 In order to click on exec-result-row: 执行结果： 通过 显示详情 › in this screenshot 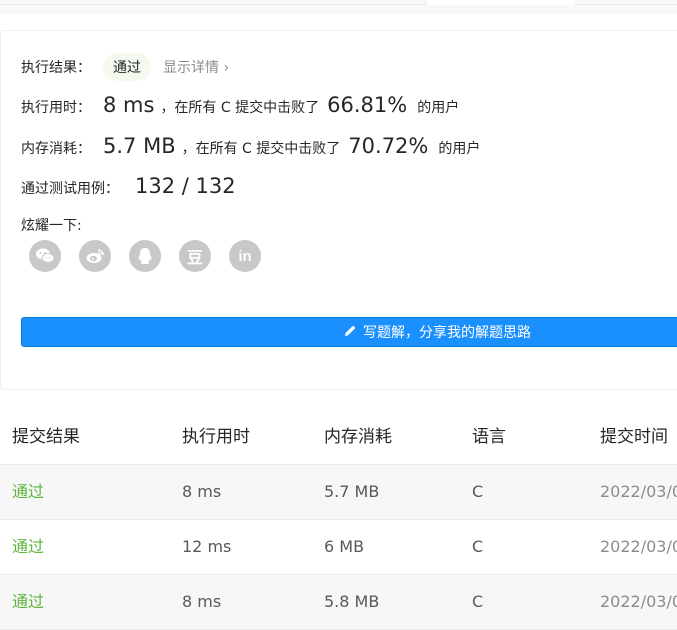, I will do `click(125, 67)`.